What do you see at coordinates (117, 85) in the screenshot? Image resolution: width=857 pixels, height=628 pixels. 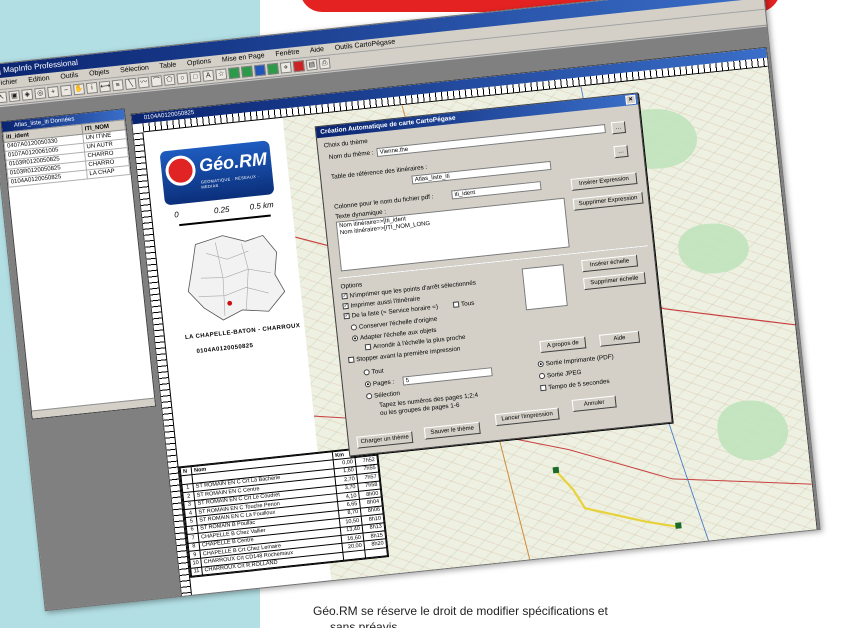 I see `legend-icon: ≡` at bounding box center [117, 85].